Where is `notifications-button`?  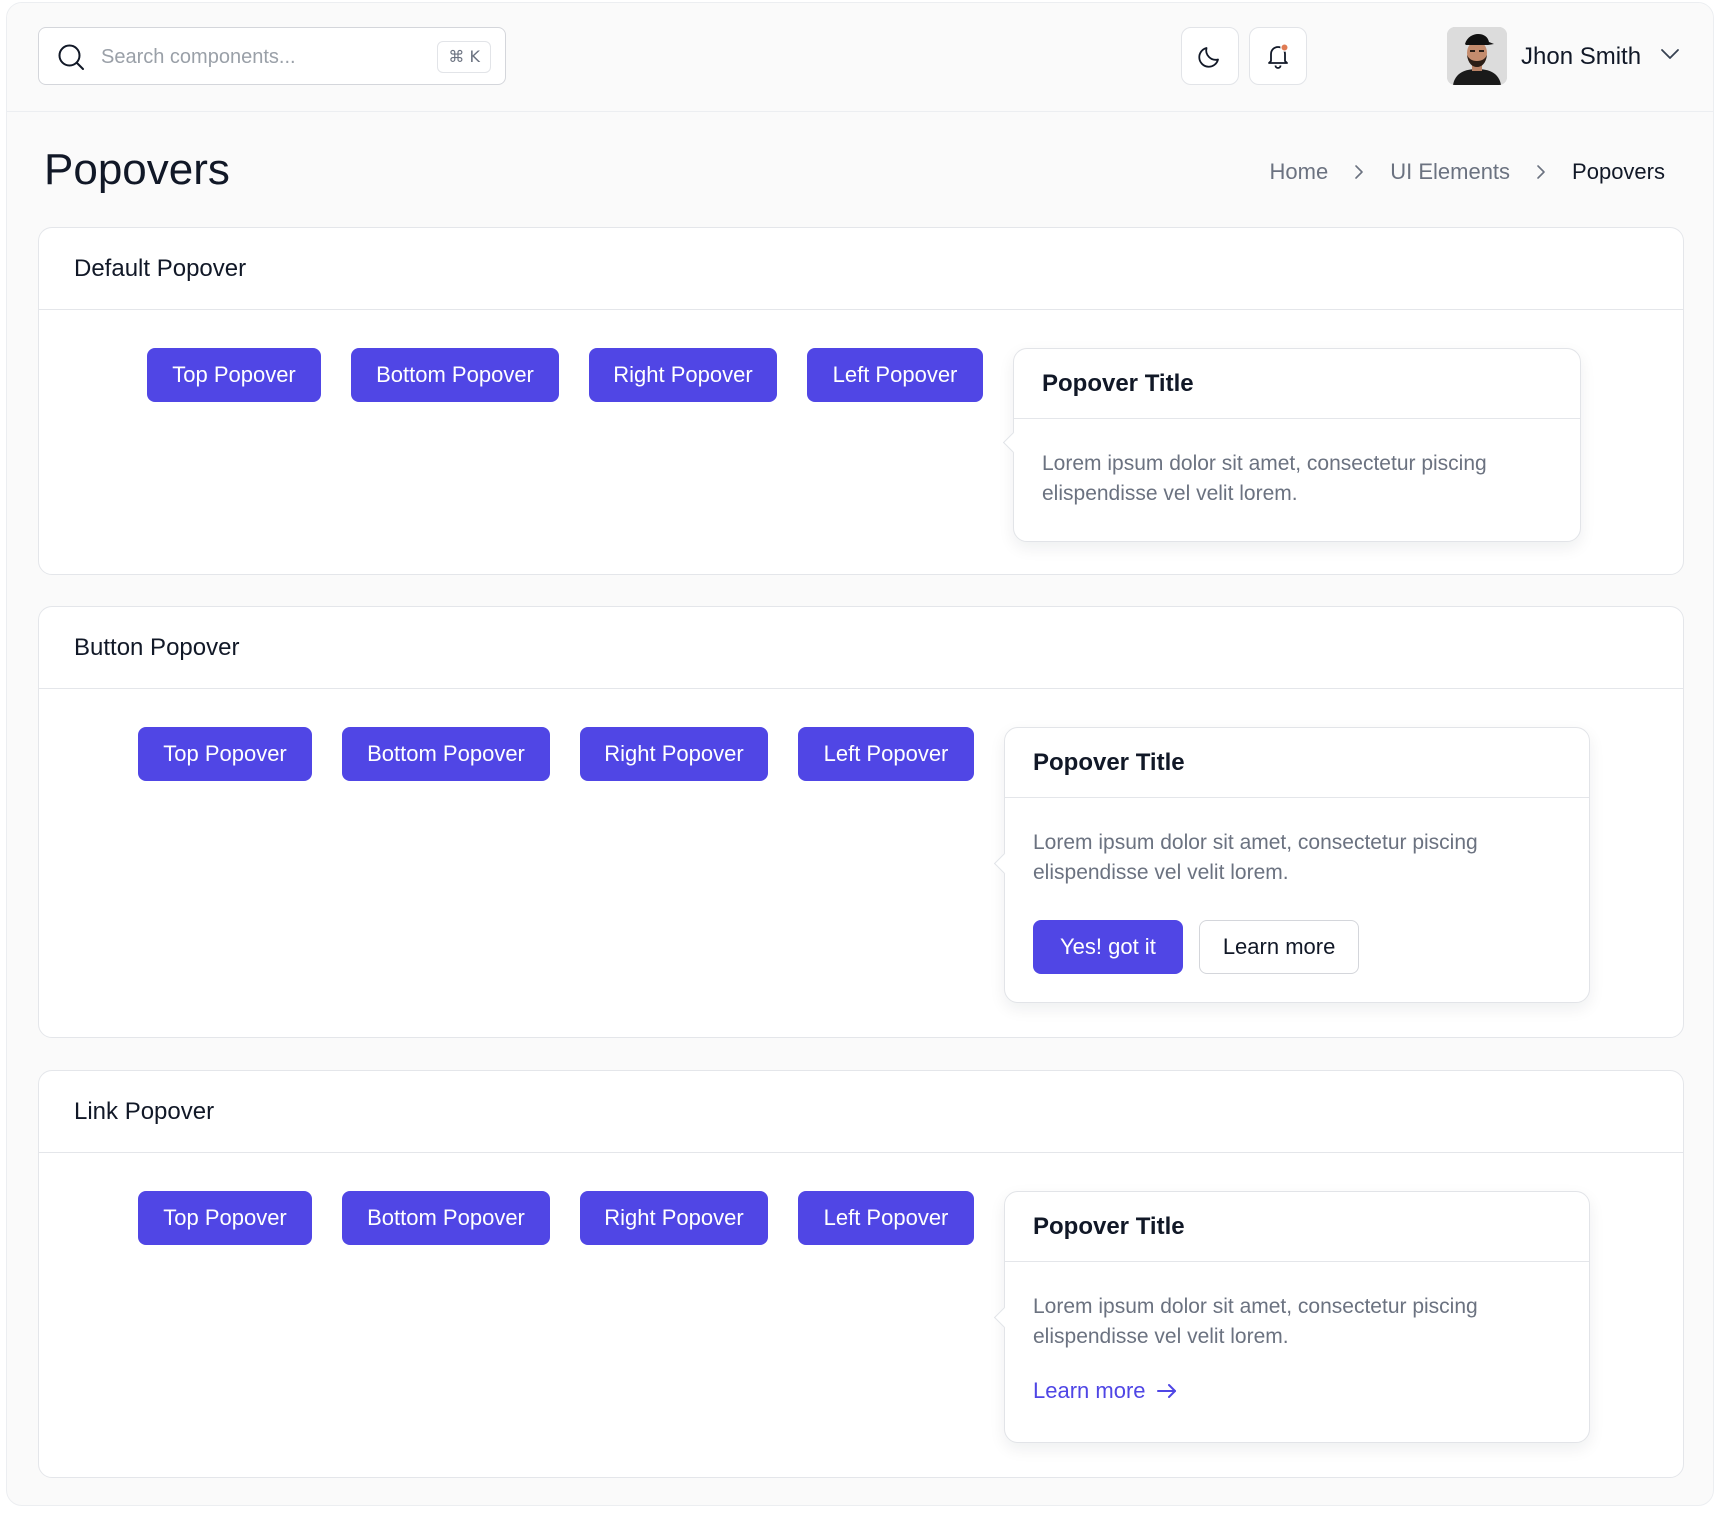 notifications-button is located at coordinates (1278, 56).